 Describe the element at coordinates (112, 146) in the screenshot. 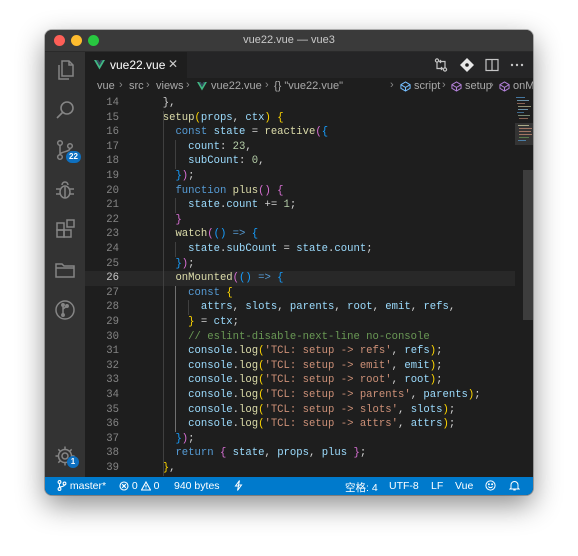

I see `line-number: 17` at that location.